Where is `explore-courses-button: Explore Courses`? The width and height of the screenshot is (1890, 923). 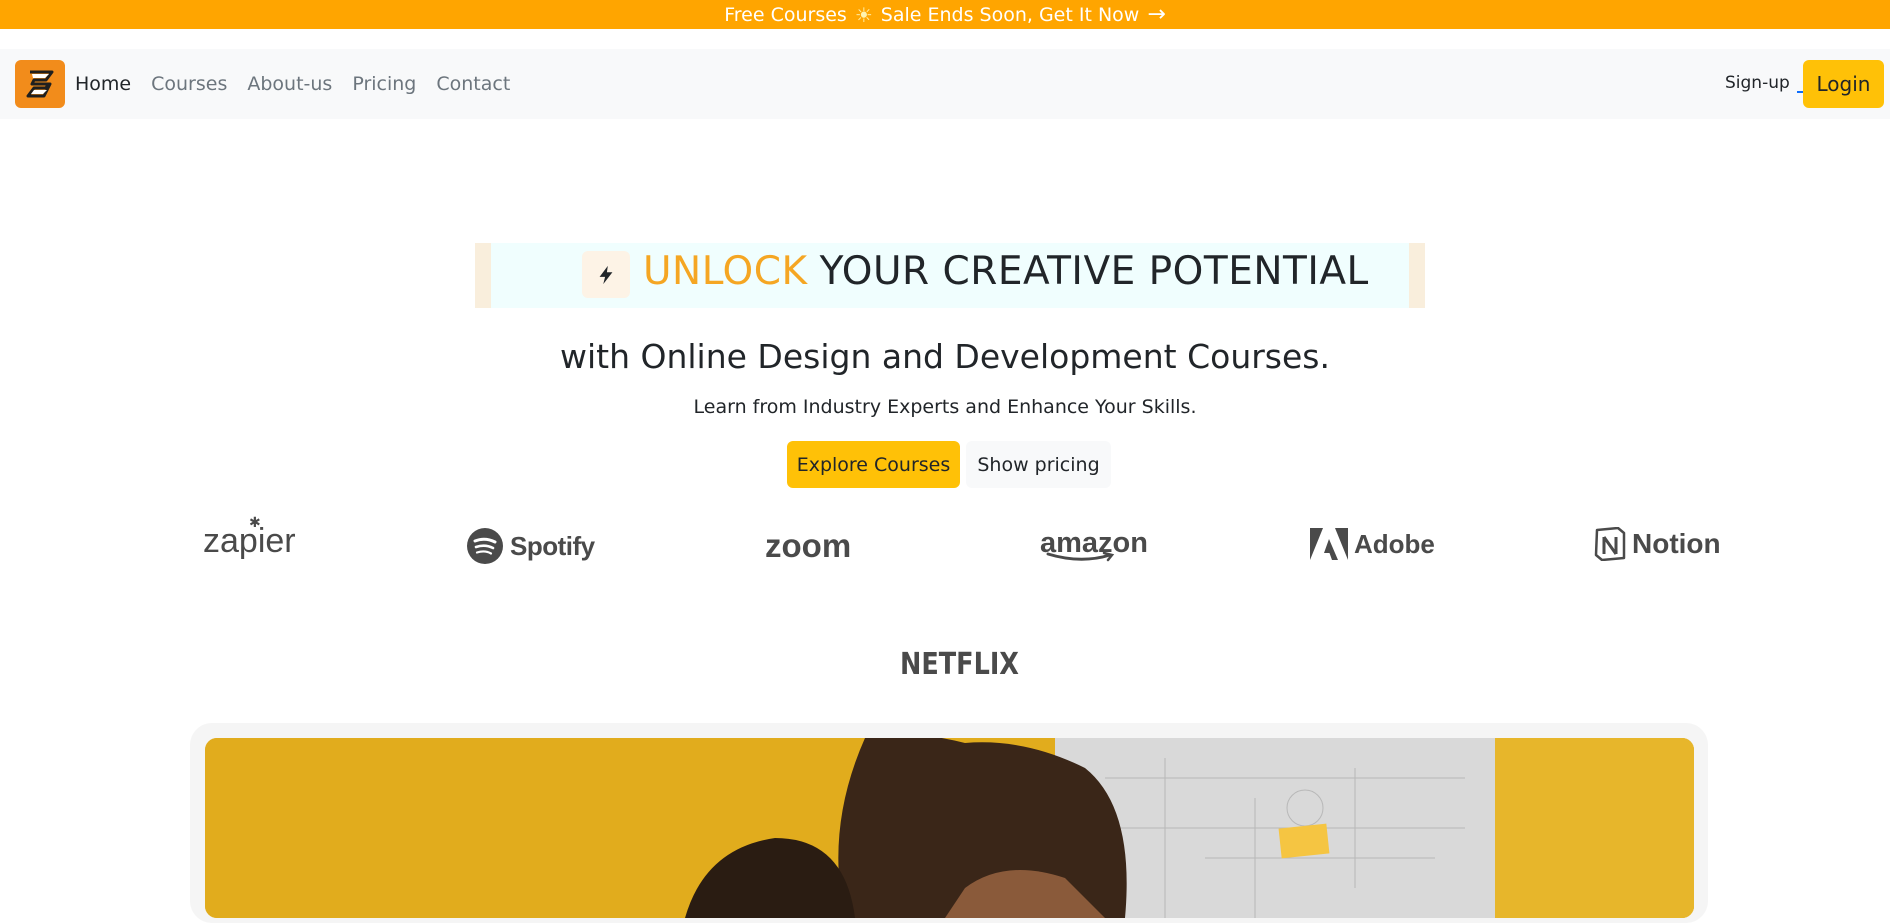
explore-courses-button: Explore Courses is located at coordinates (873, 464).